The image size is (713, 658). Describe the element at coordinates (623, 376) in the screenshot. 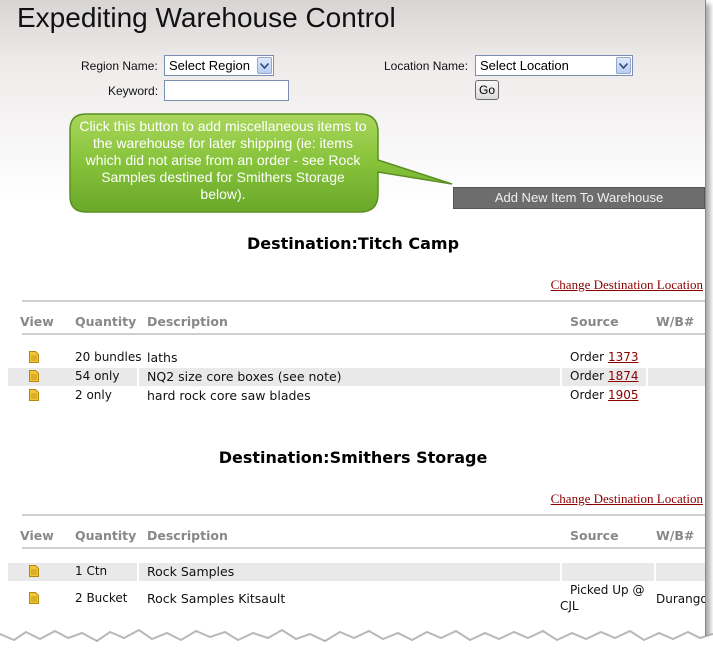

I see `order-link: 1874` at that location.